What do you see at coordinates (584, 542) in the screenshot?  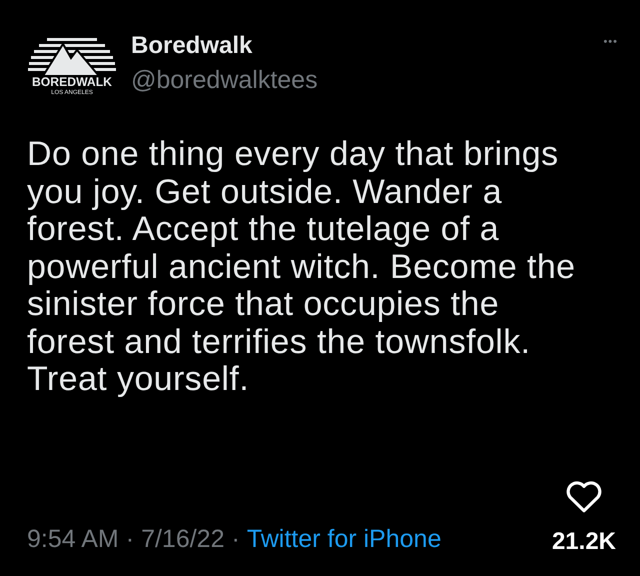 I see `like-count: 21.2K` at bounding box center [584, 542].